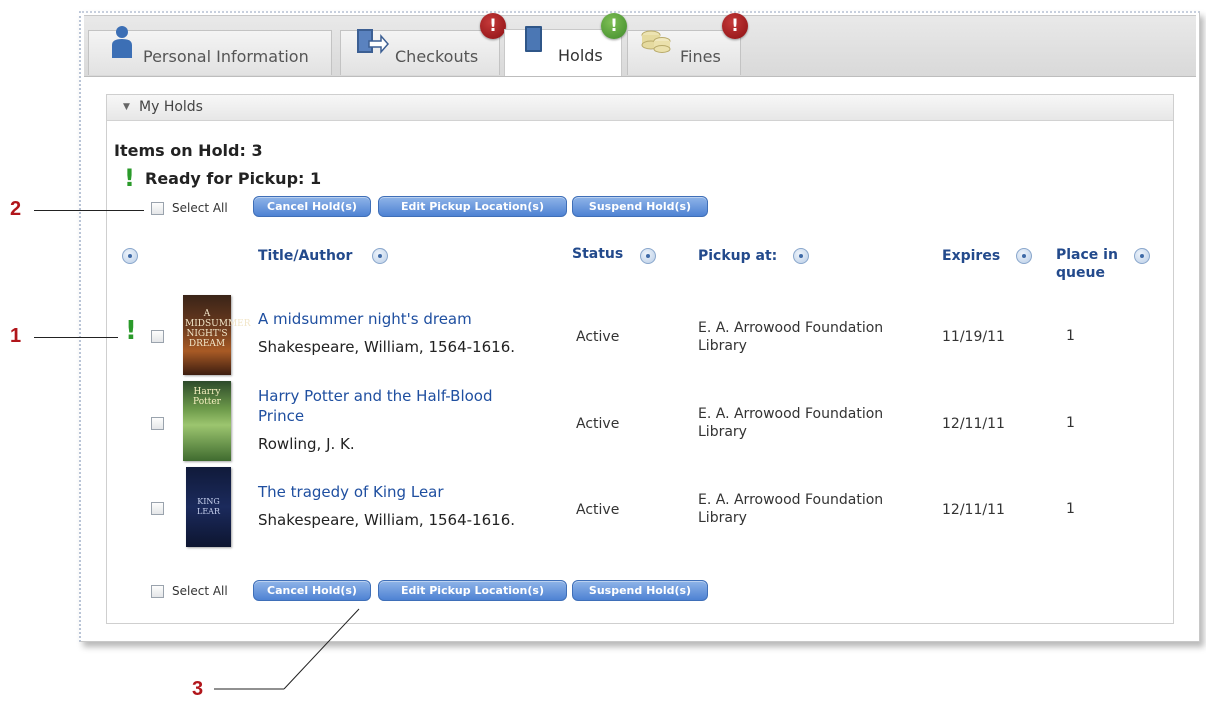 The image size is (1206, 701). I want to click on ready-for-pickup-count: Ready for Pickup: 1, so click(233, 178).